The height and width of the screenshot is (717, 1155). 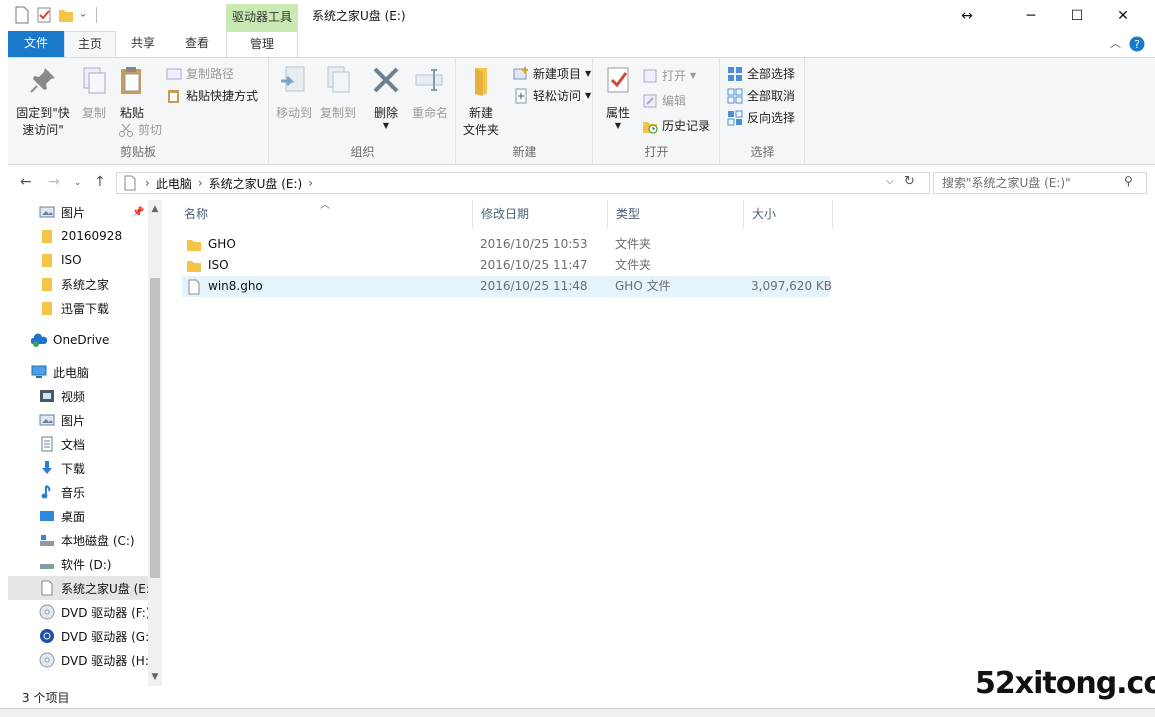 What do you see at coordinates (78, 444) in the screenshot?
I see `nav-item-documents: 文档` at bounding box center [78, 444].